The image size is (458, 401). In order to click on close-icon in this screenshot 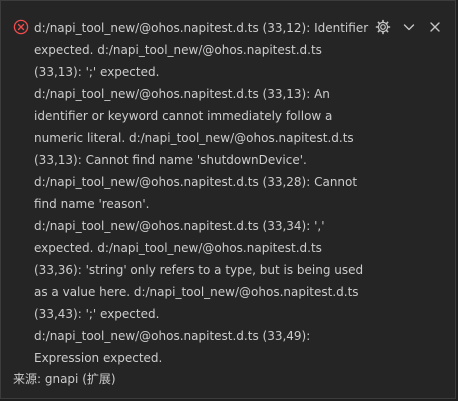, I will do `click(435, 27)`.